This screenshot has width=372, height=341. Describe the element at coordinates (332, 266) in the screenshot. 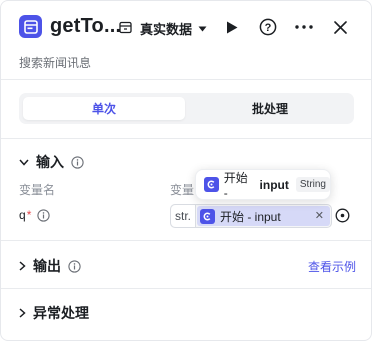

I see `view-example-link: 查看示例` at that location.